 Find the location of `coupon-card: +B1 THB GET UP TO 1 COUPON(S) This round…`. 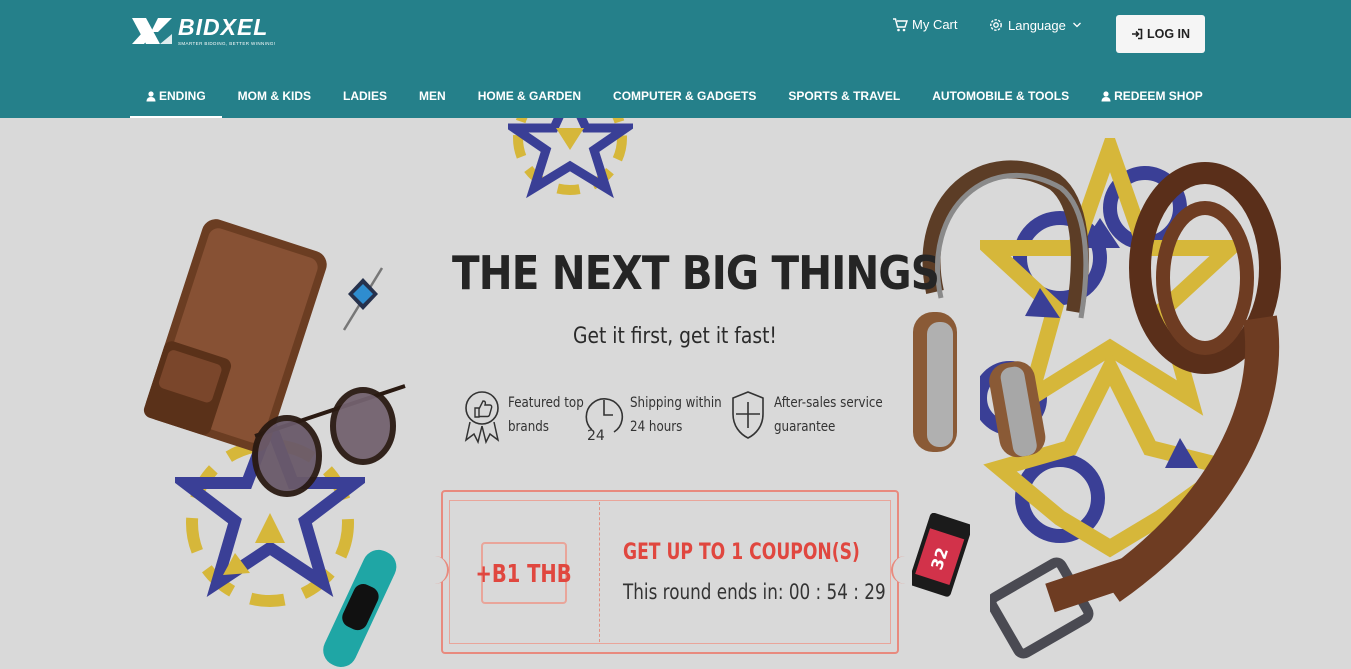

coupon-card: +B1 THB GET UP TO 1 COUPON(S) This round… is located at coordinates (670, 572).